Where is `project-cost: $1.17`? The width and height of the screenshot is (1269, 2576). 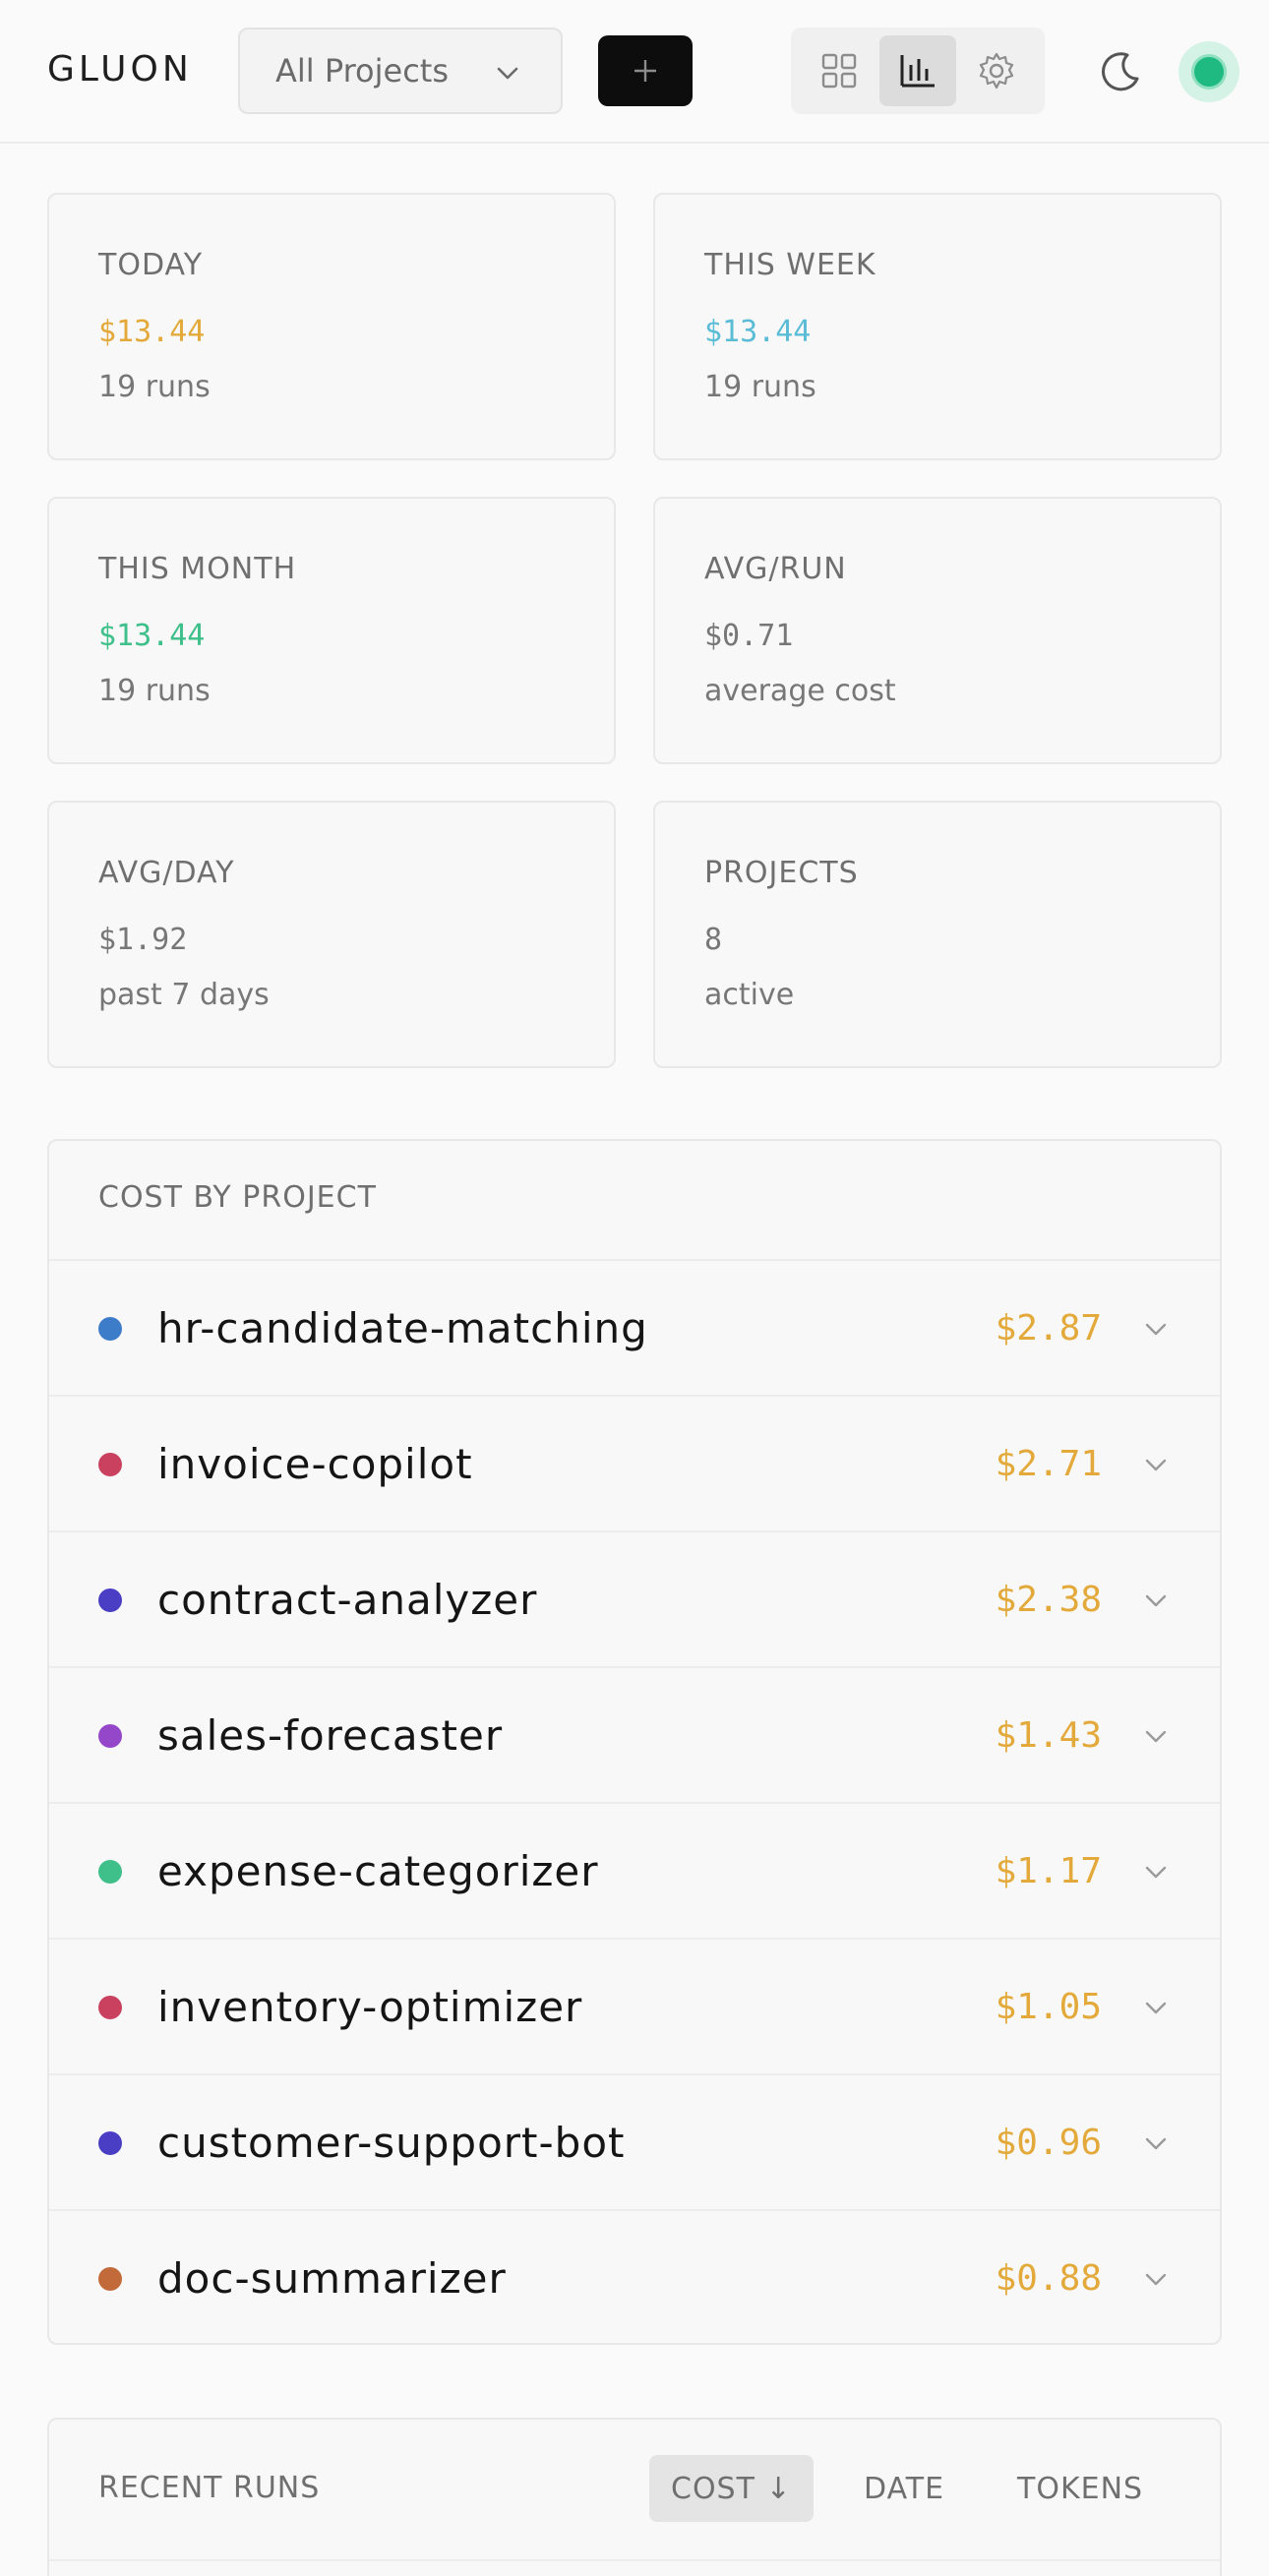 project-cost: $1.17 is located at coordinates (1048, 1871).